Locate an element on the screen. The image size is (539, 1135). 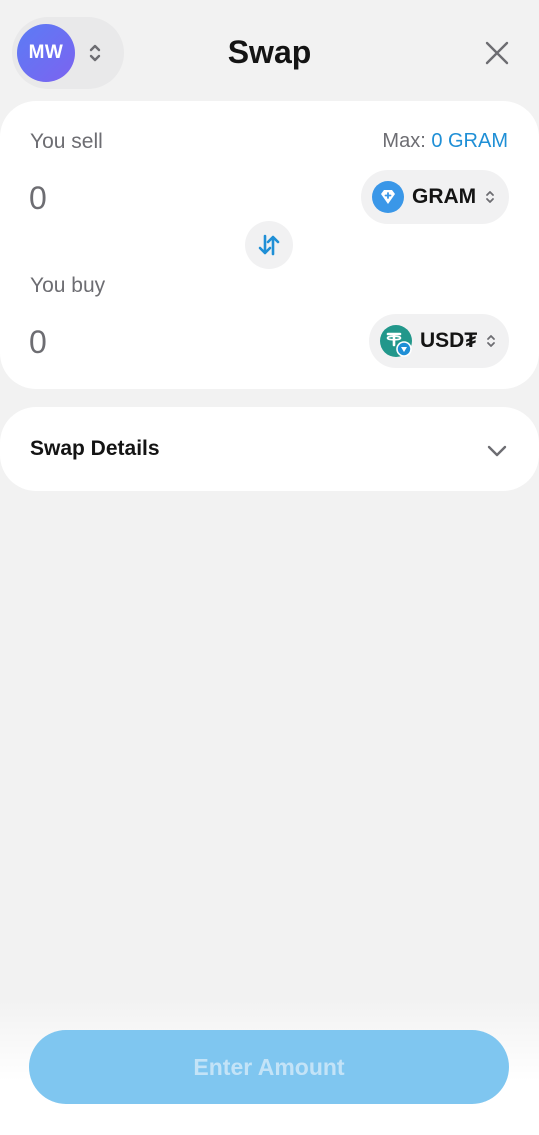
gram-diamond-icon is located at coordinates (388, 197).